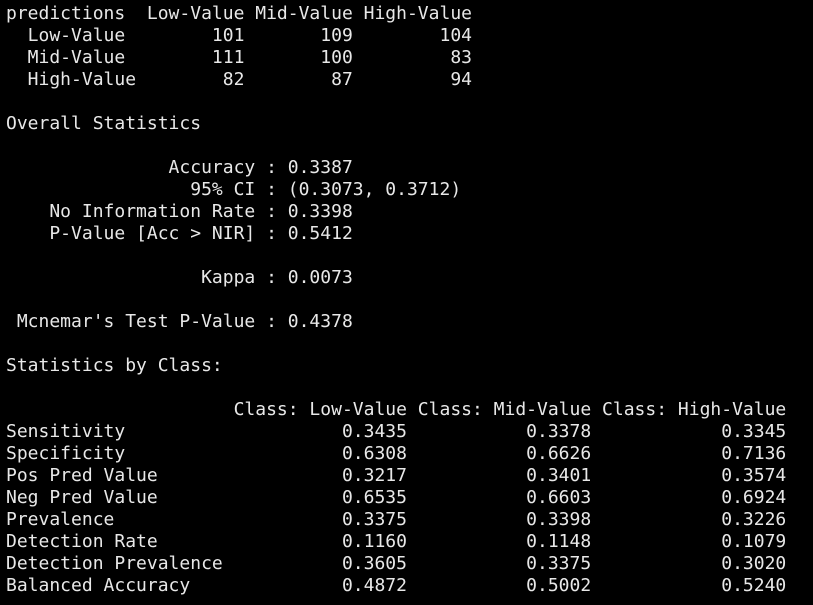  I want to click on mcnemar-test-line: Mcnemar's Test P-Value : 0.4378, so click(179, 321).